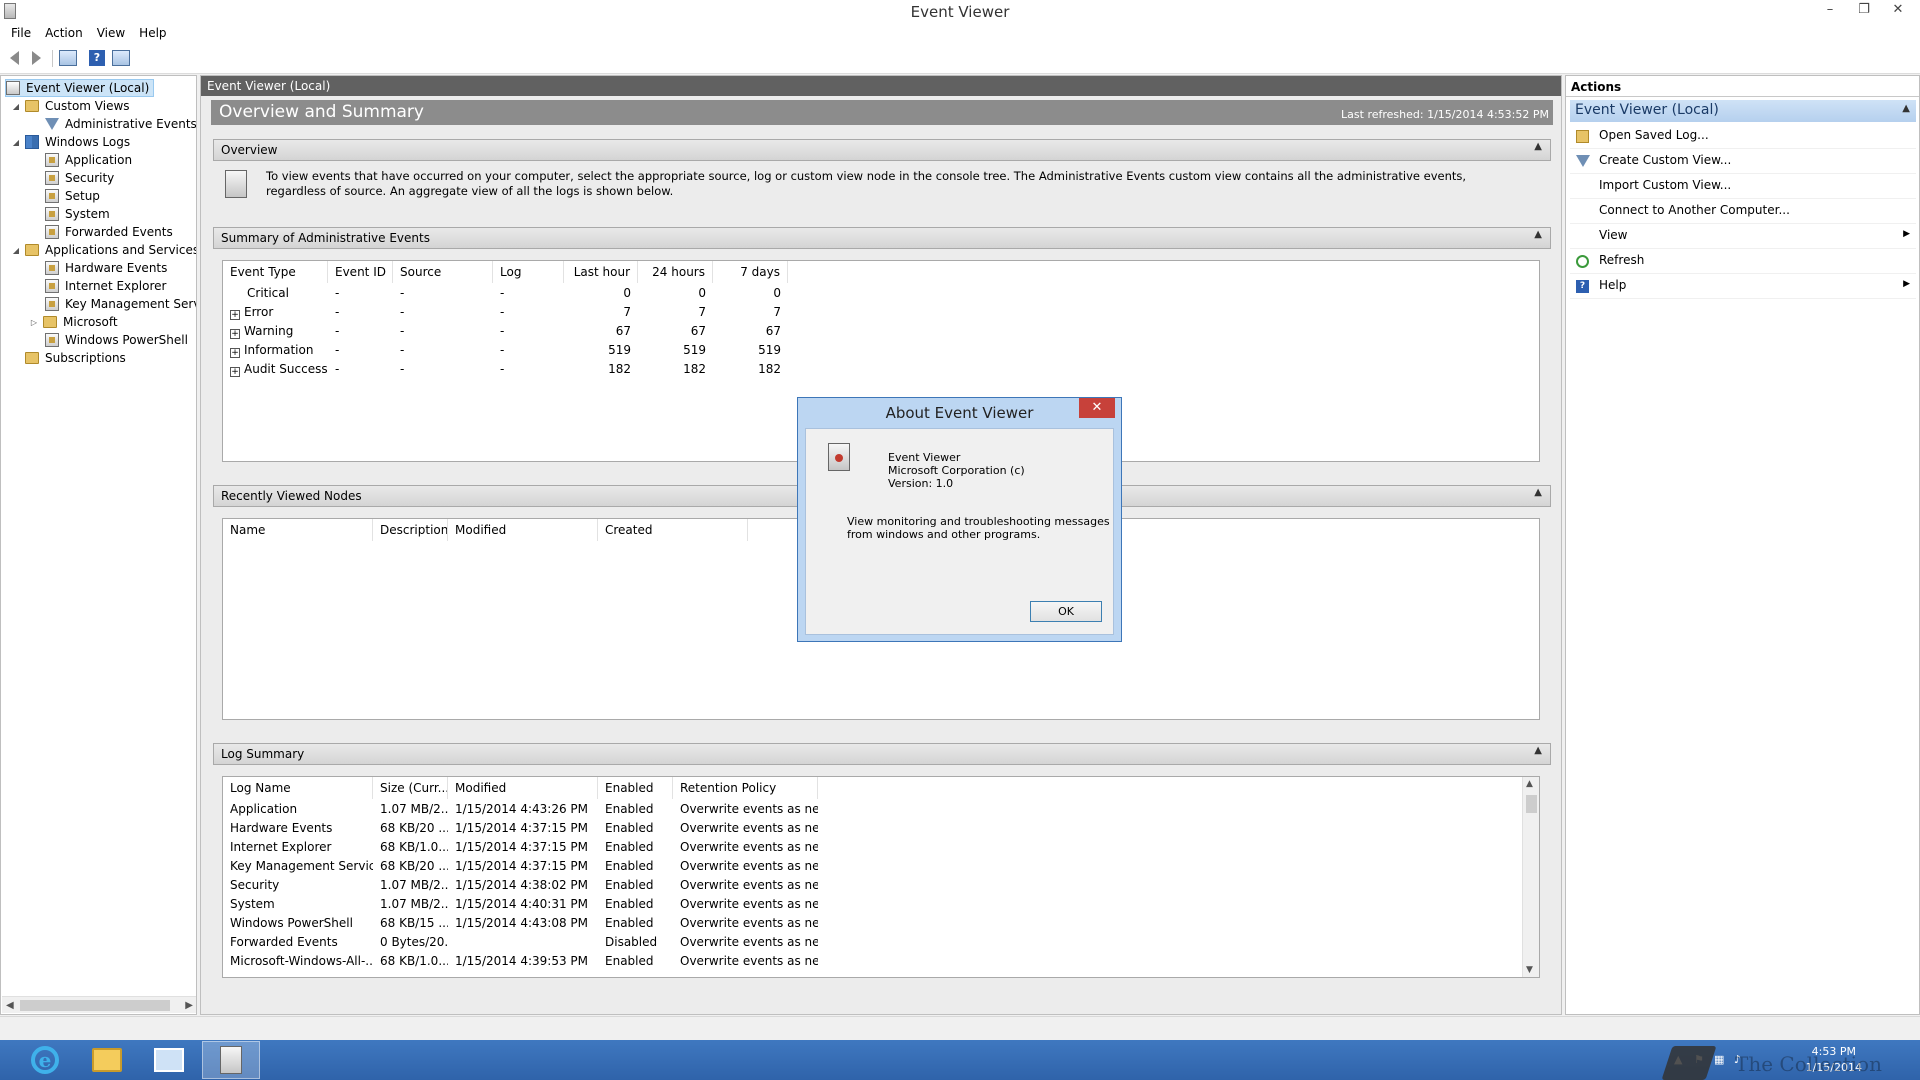 The width and height of the screenshot is (1920, 1080). What do you see at coordinates (298, 788) in the screenshot?
I see `column-header: Log Name` at bounding box center [298, 788].